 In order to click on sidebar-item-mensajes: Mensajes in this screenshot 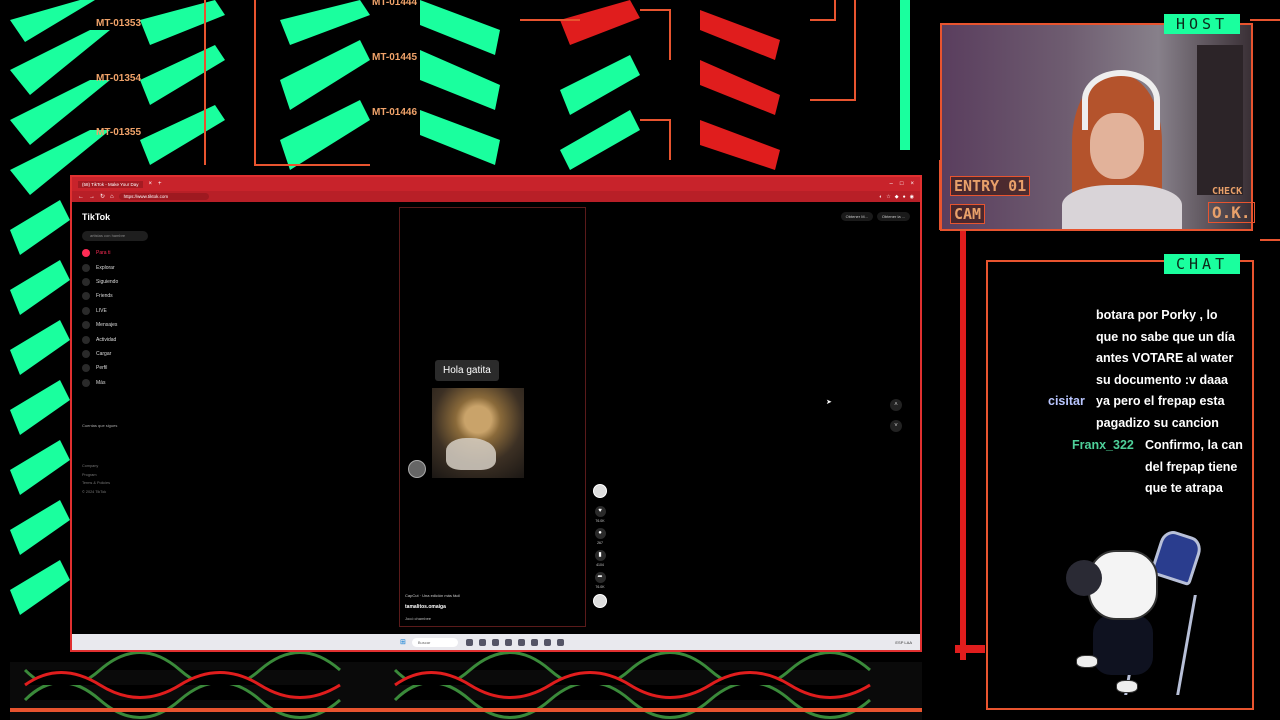, I will do `click(100, 325)`.